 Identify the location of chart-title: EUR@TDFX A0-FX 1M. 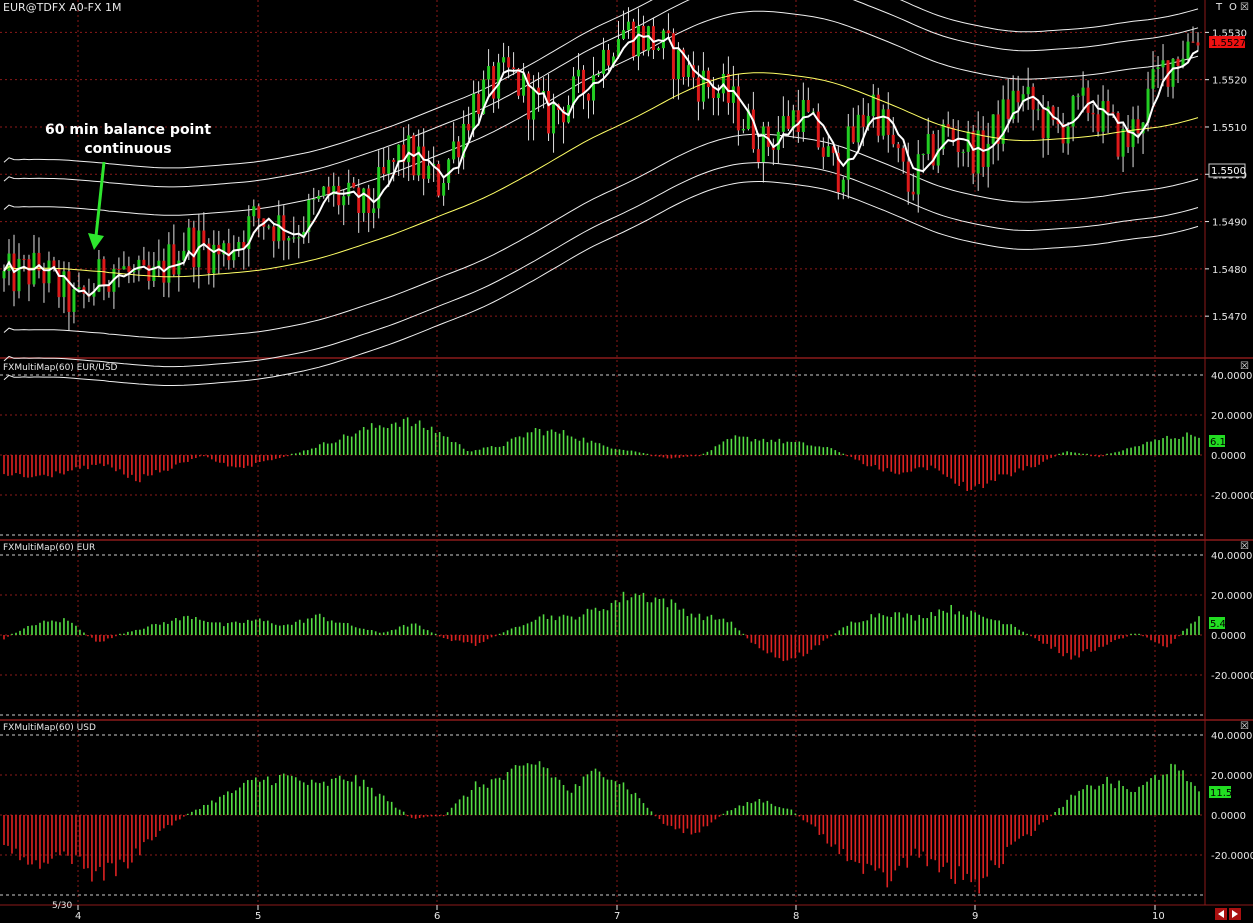
(62, 7).